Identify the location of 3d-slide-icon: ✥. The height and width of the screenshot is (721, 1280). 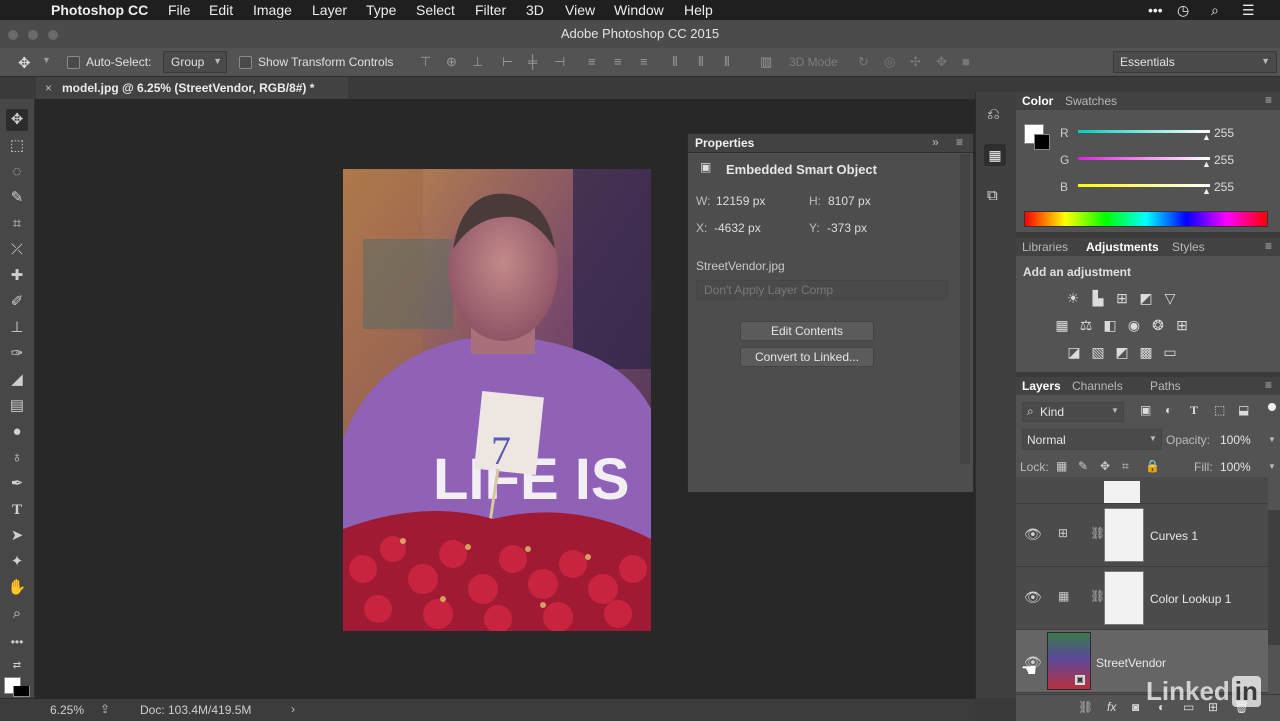
(941, 62).